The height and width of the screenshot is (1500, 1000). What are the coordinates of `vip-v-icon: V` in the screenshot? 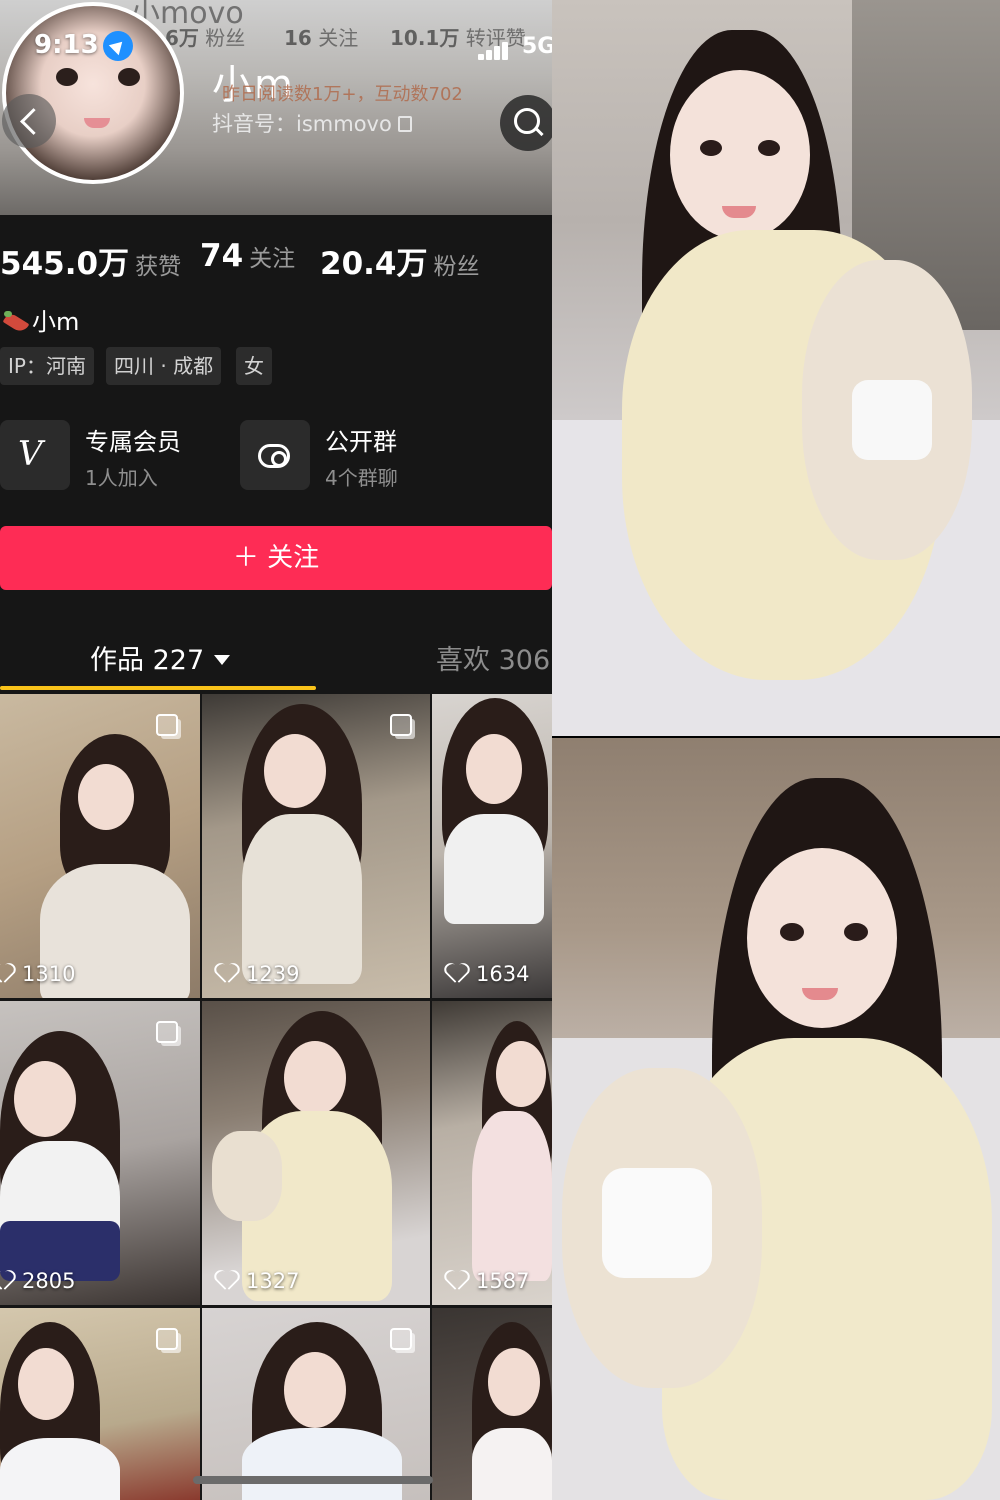 It's located at (35, 455).